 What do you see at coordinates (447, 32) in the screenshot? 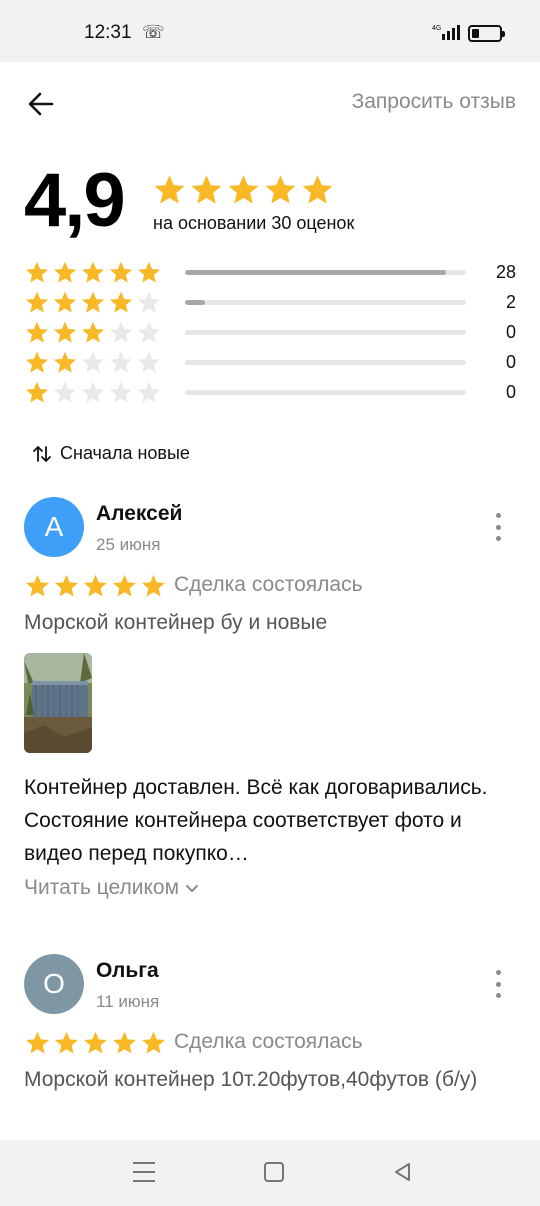
I see `signal-icon: 4G` at bounding box center [447, 32].